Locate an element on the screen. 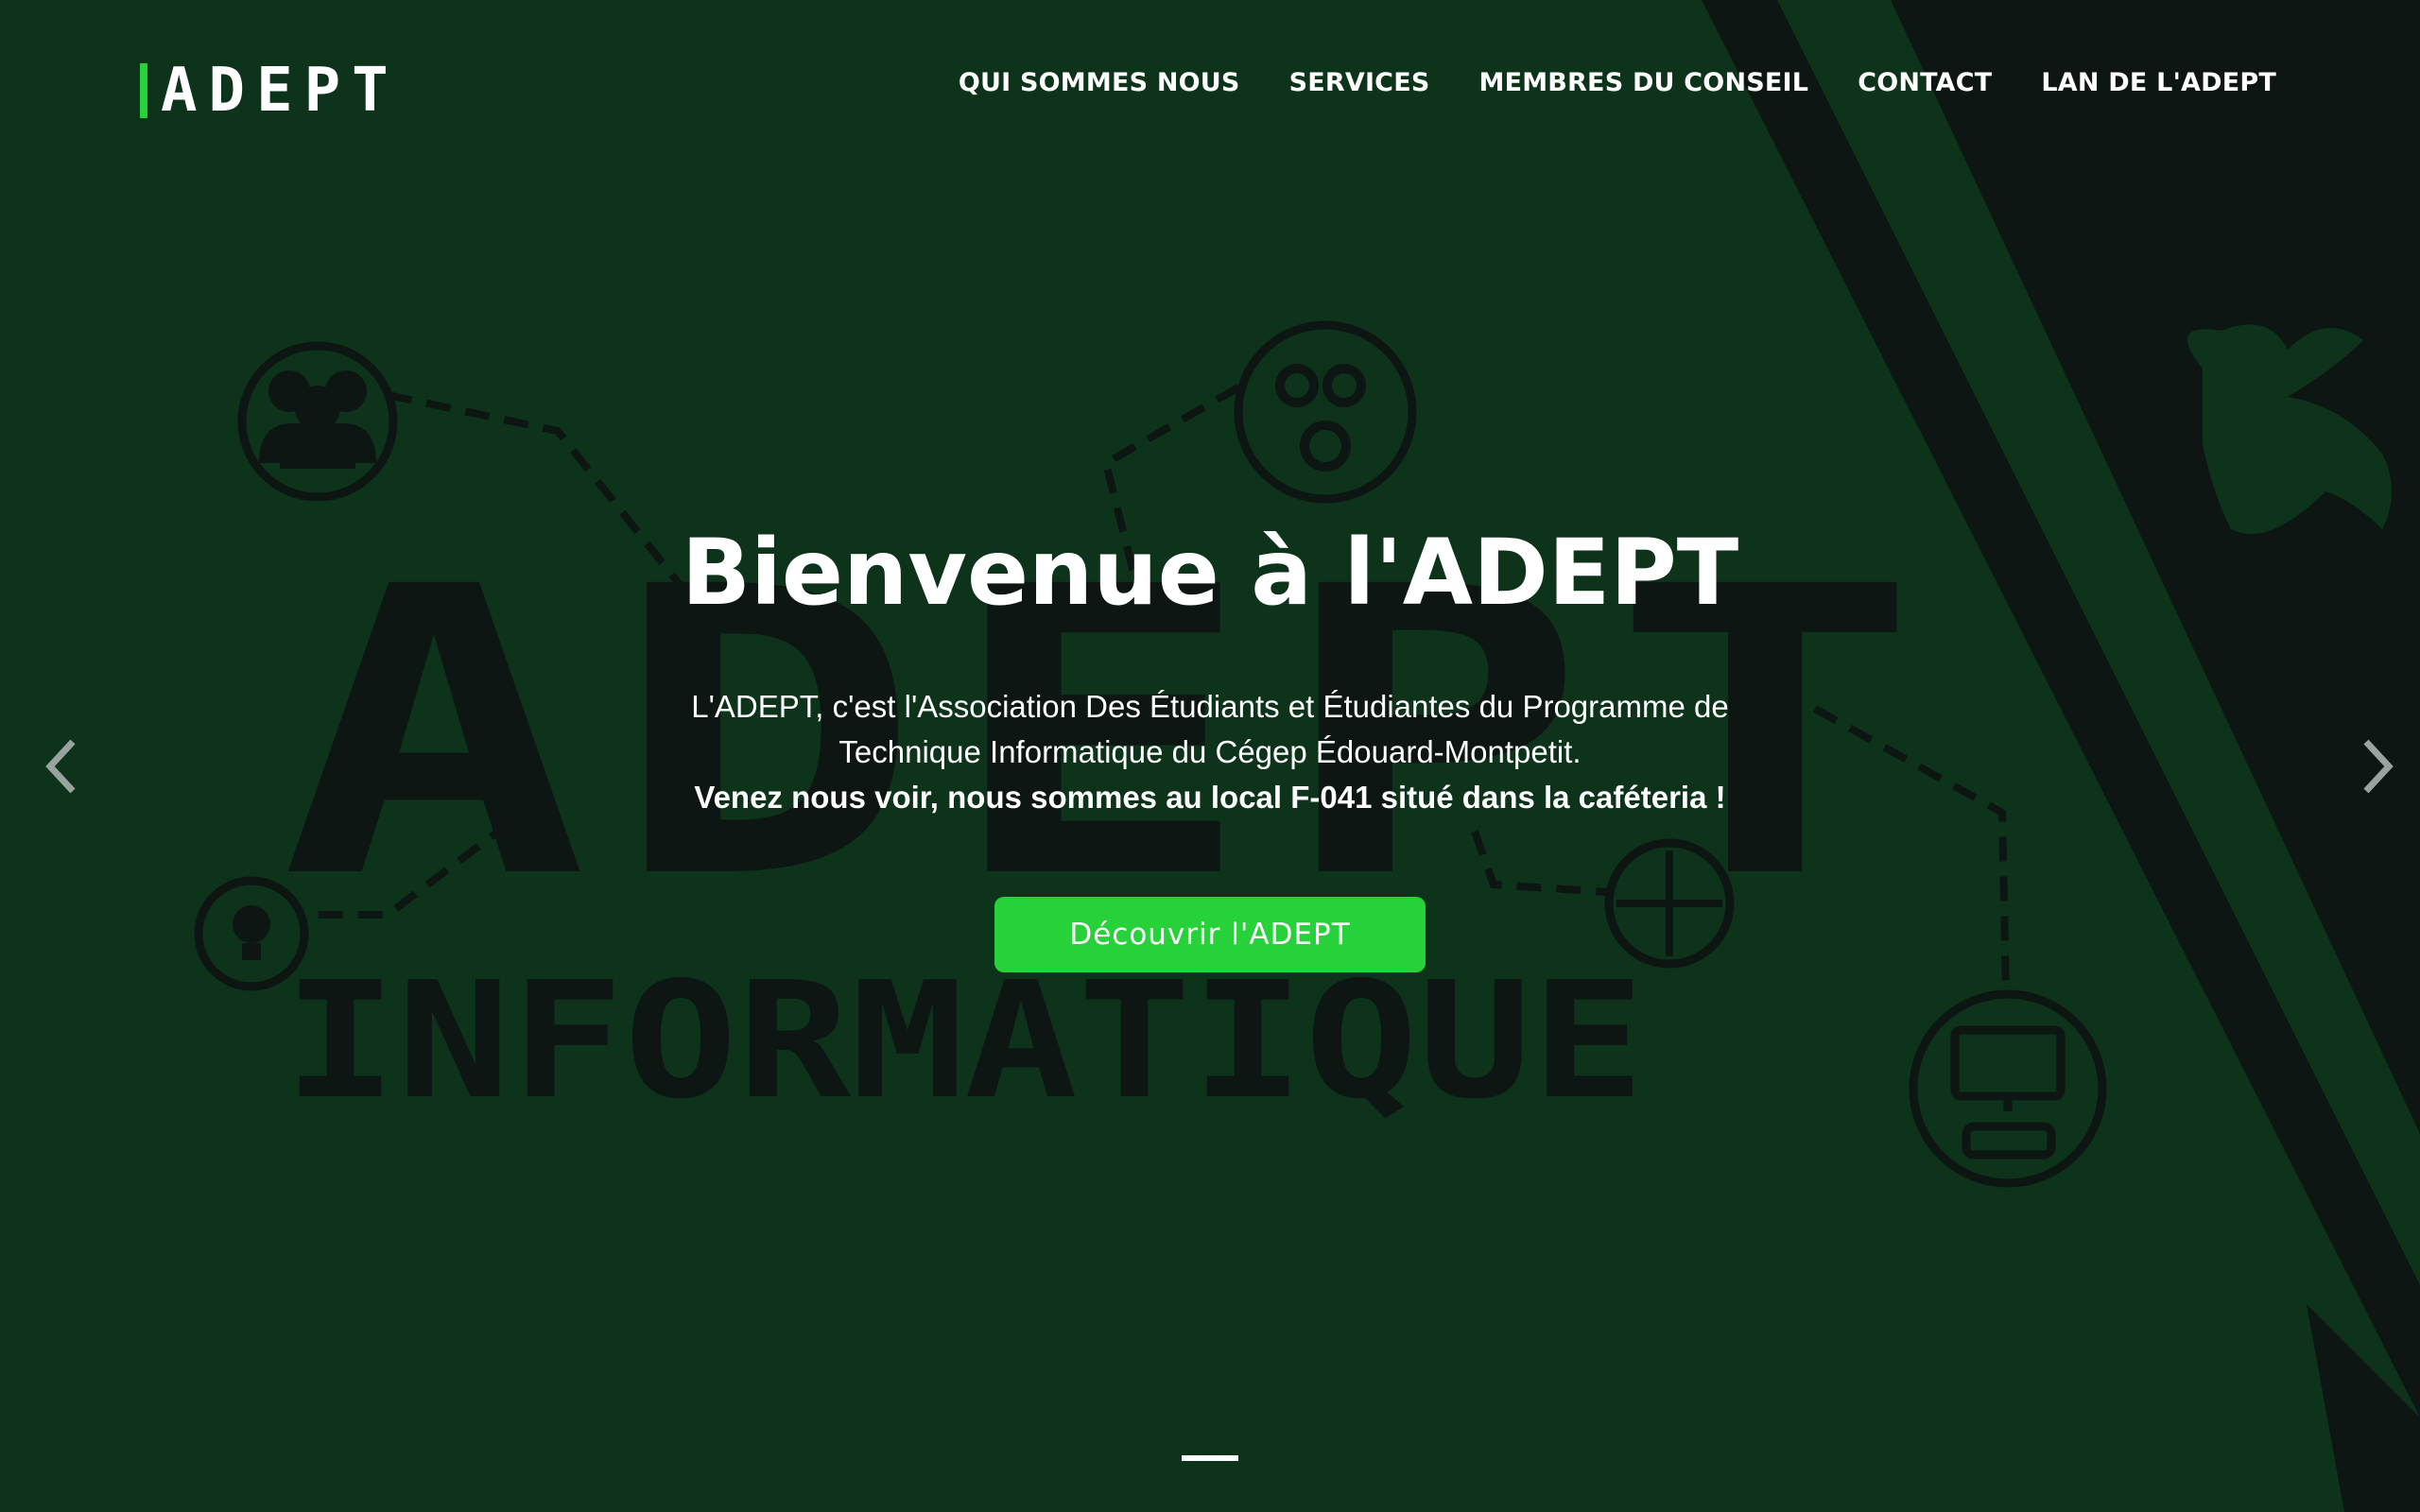 The height and width of the screenshot is (1512, 2420). discover-button: Découvrir l'ADEPT is located at coordinates (1210, 934).